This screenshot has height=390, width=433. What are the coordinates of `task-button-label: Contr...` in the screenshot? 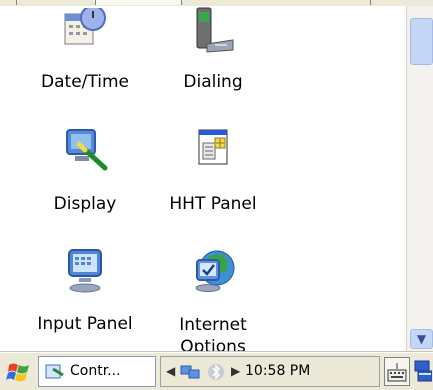 It's located at (95, 371).